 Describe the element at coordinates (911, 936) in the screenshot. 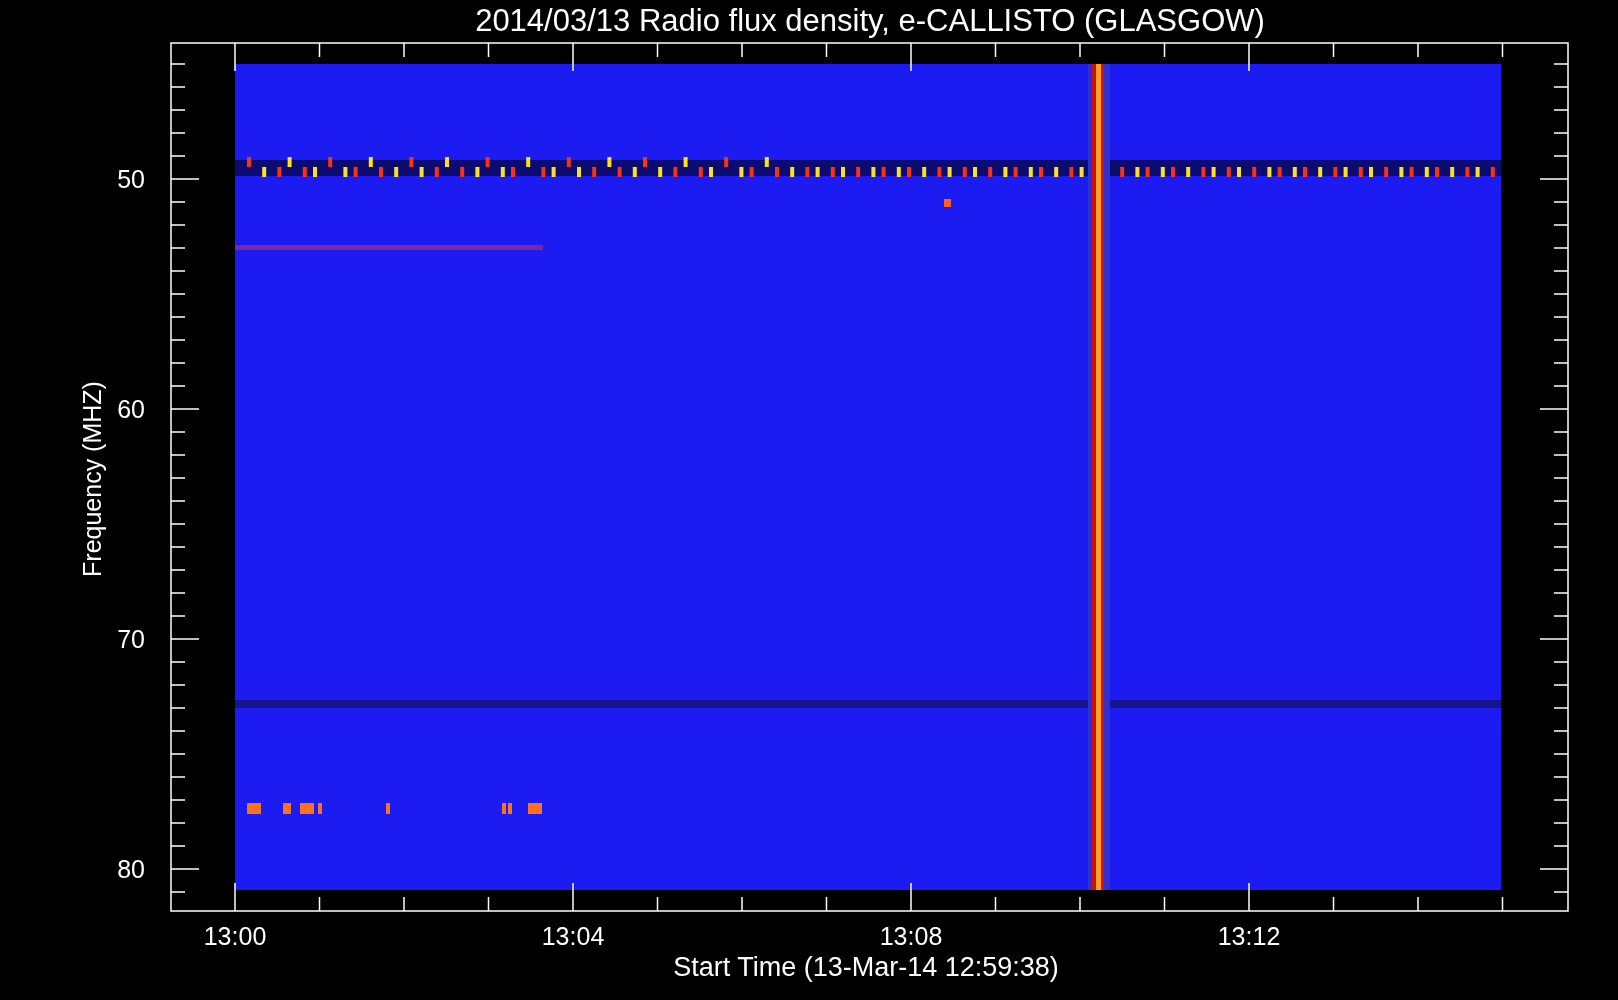

I see `x-tick-label: 13:08` at that location.